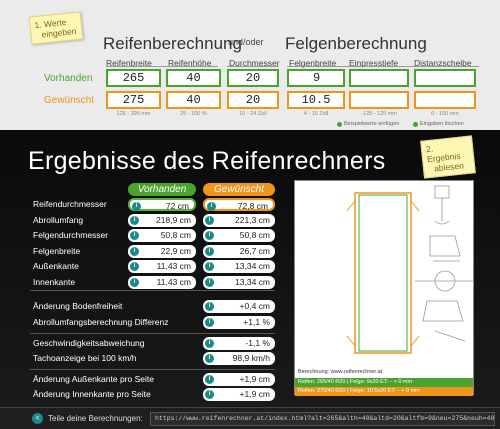 This screenshot has width=500, height=429. What do you see at coordinates (193, 78) in the screenshot?
I see `vorhanden-reifenhoehe-input: 40` at bounding box center [193, 78].